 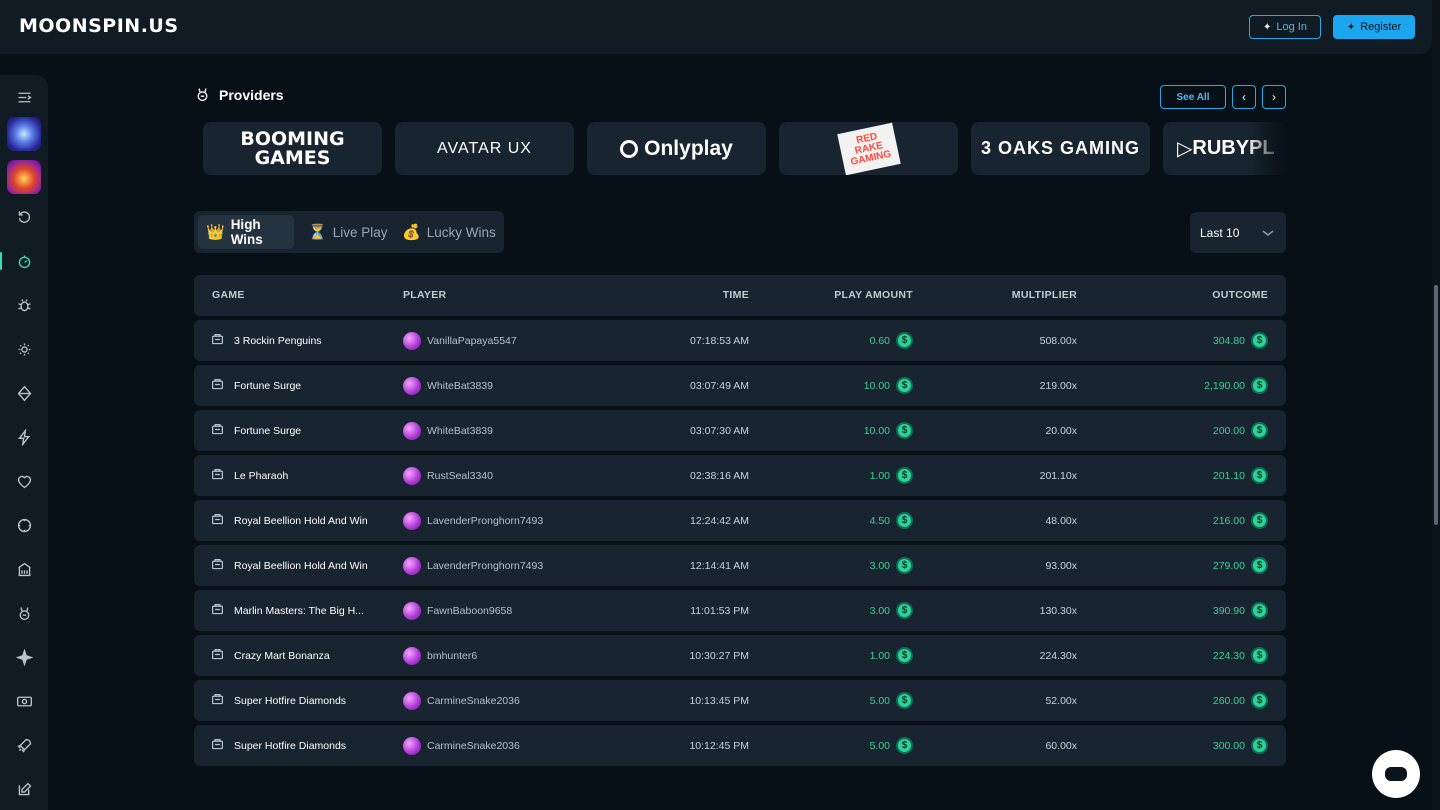 I want to click on cash-icon, so click(x=24, y=701).